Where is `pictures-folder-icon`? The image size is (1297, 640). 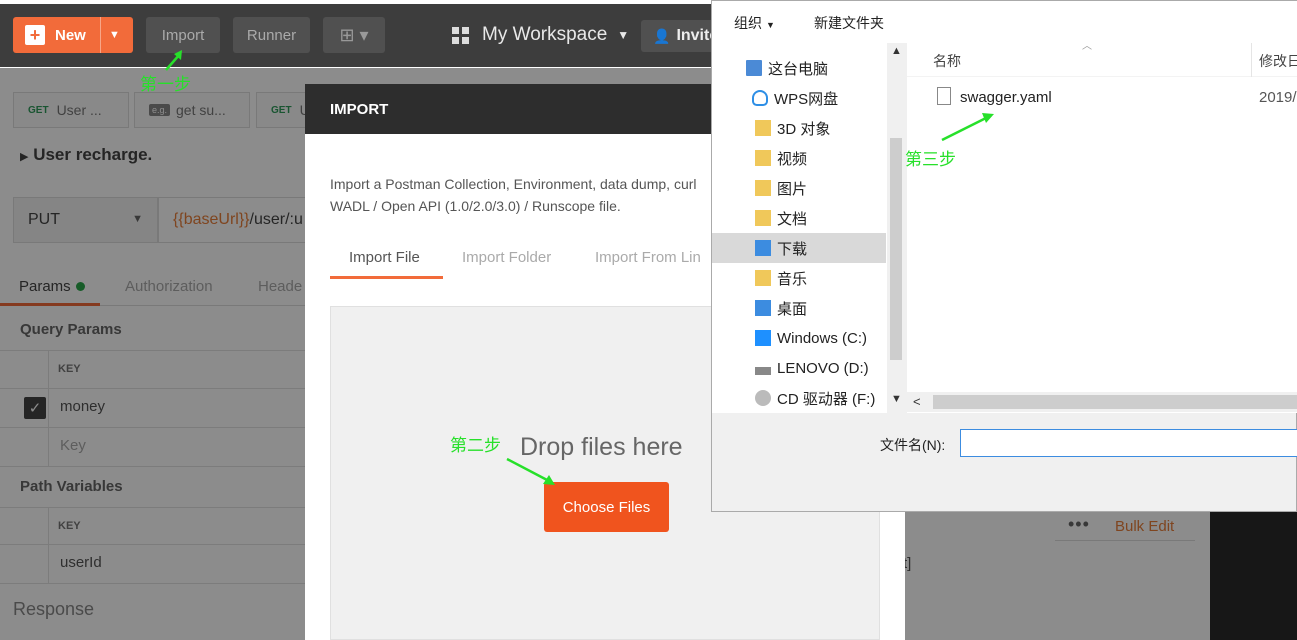
pictures-folder-icon is located at coordinates (763, 188).